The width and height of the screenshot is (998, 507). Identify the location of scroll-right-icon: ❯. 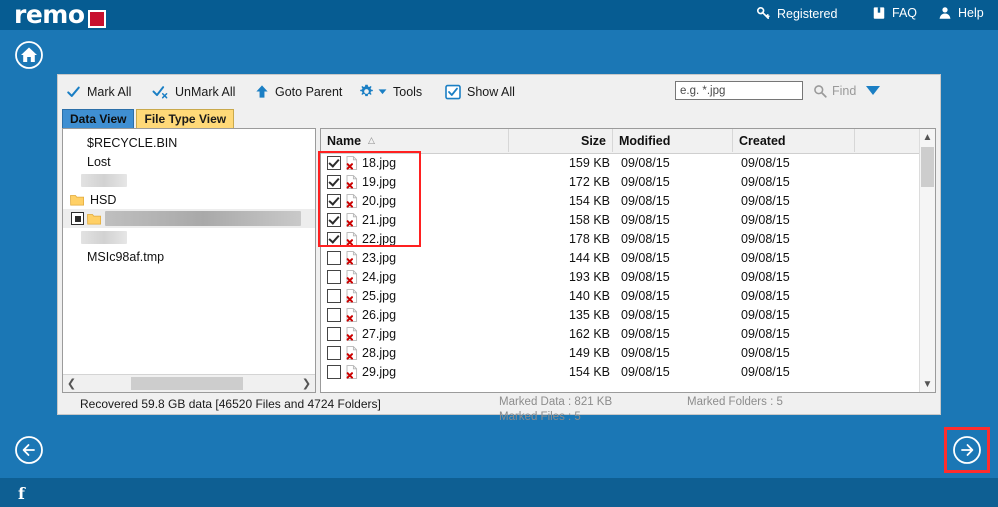
(306, 383).